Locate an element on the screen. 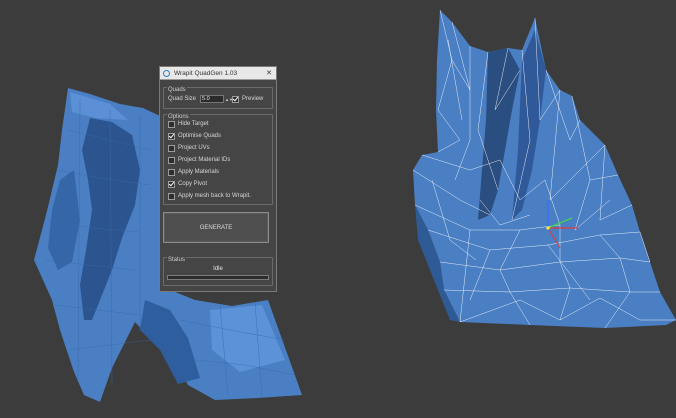  quad-size-input: 5.0 is located at coordinates (212, 99).